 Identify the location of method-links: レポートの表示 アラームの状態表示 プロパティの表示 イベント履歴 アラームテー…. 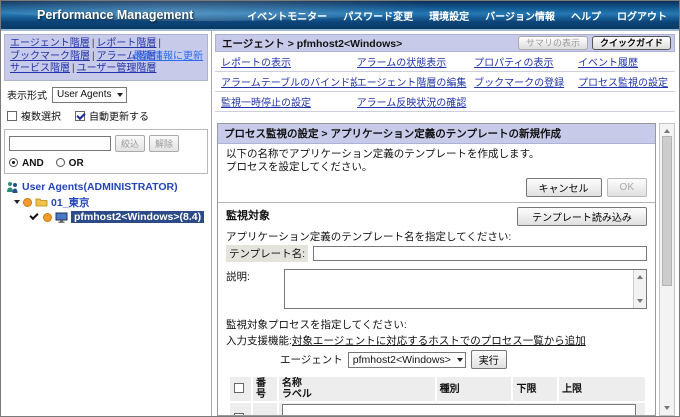
(445, 82).